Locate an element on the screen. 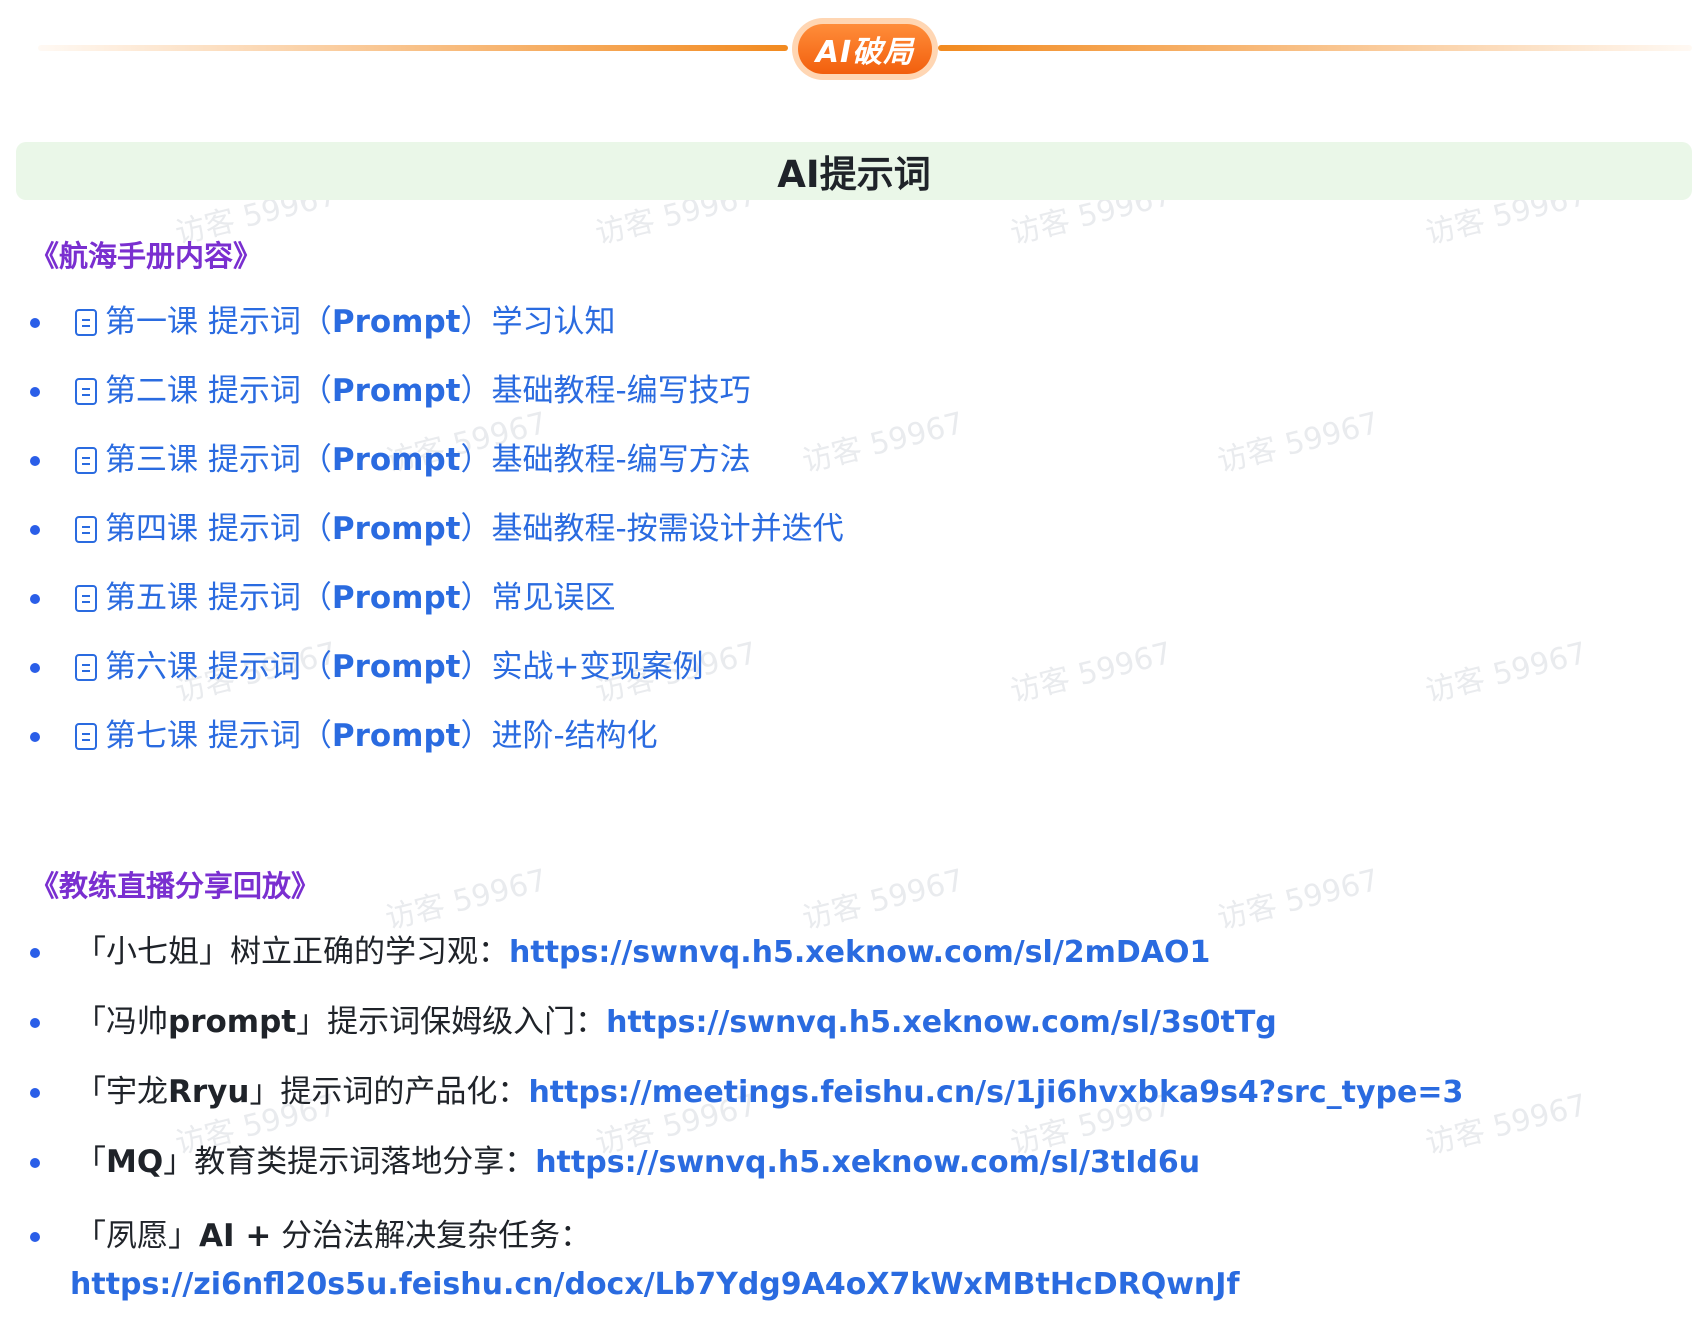 The image size is (1701, 1317). replay-heading: 《教练直播分享回放》 is located at coordinates (175, 886).